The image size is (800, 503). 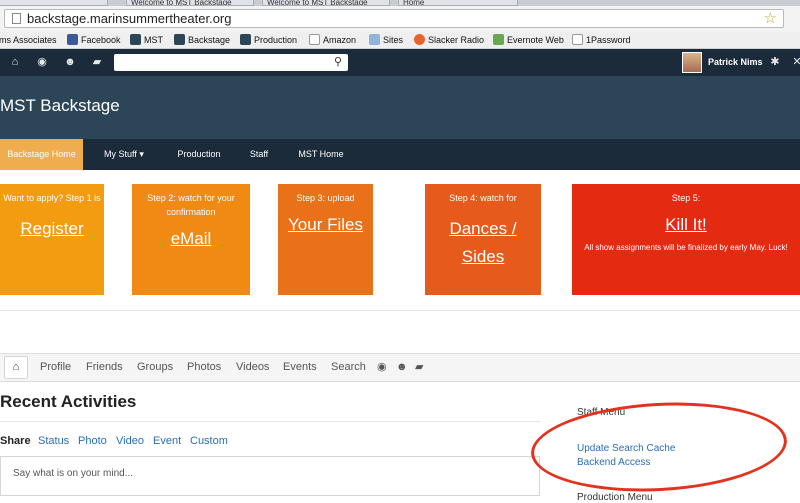 I want to click on bookmark-item: Evernote Web, so click(x=528, y=40).